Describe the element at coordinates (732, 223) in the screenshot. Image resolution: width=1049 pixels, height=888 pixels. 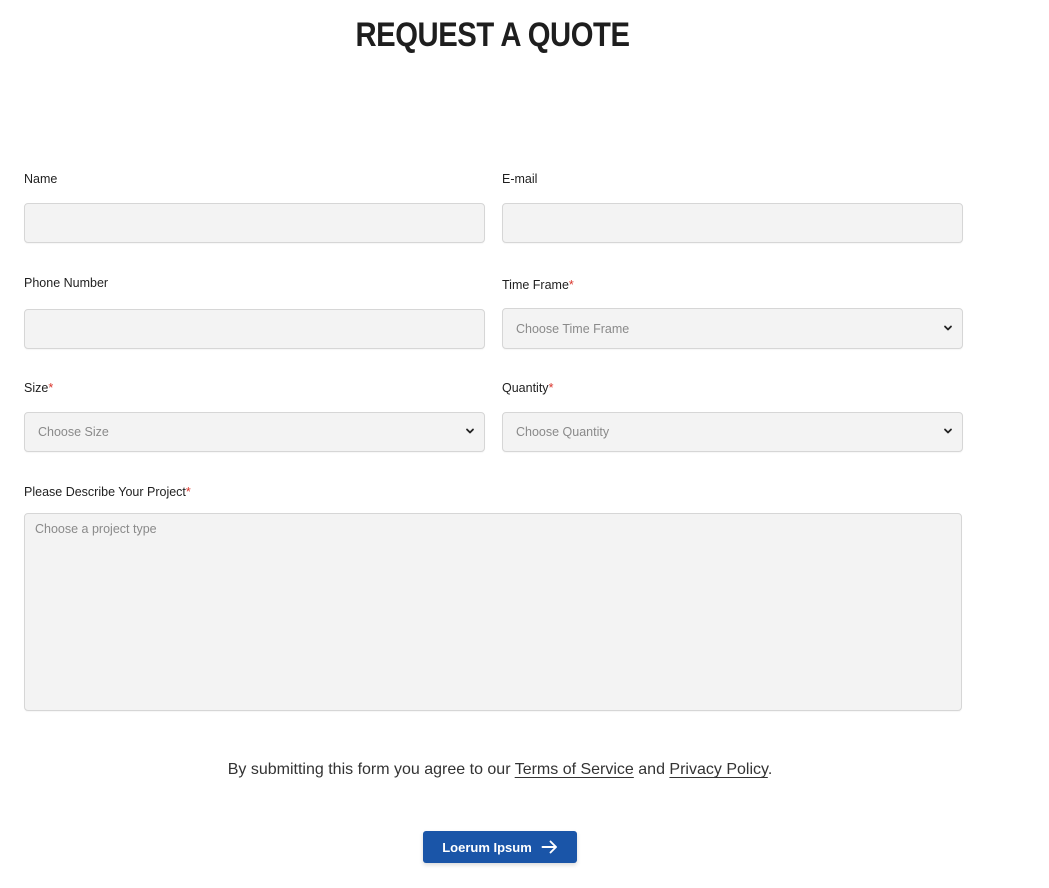
I see `email-input` at that location.